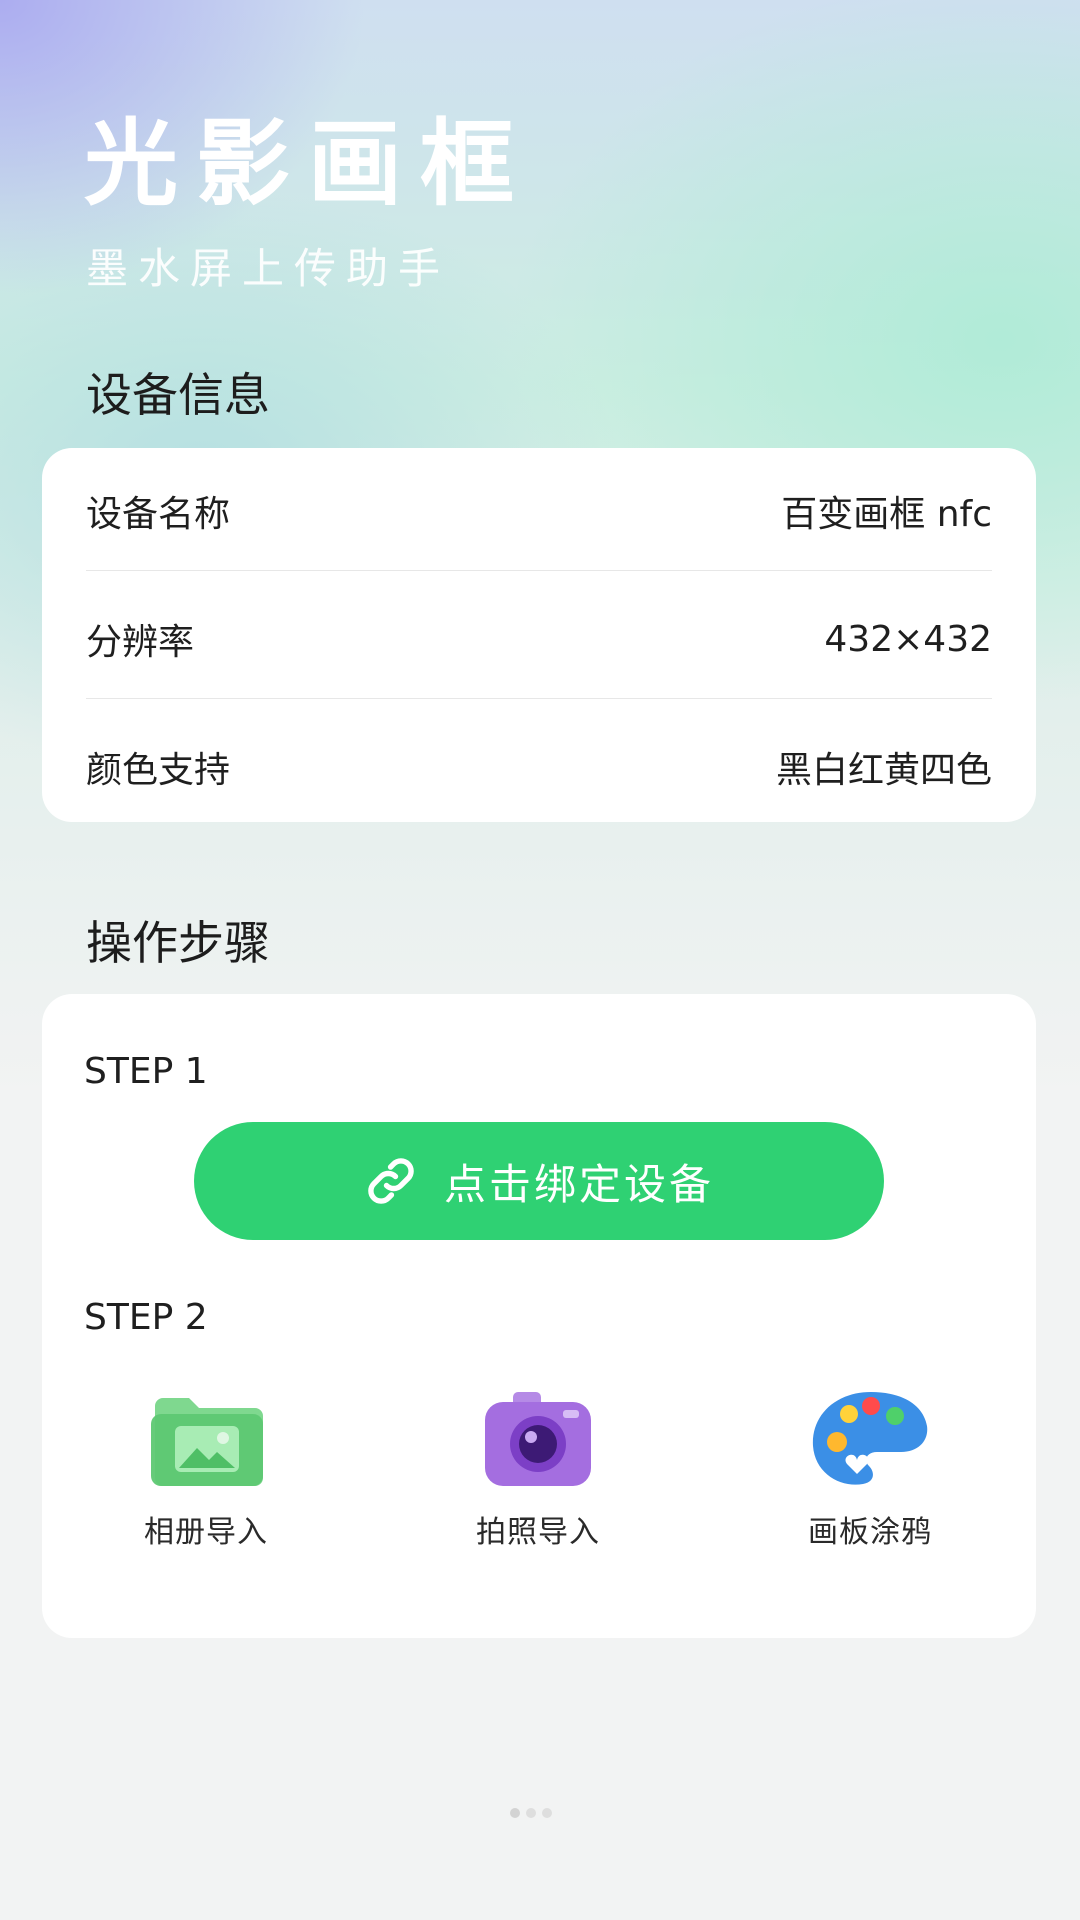  What do you see at coordinates (178, 395) in the screenshot?
I see `device-info-heading: 设备信息` at bounding box center [178, 395].